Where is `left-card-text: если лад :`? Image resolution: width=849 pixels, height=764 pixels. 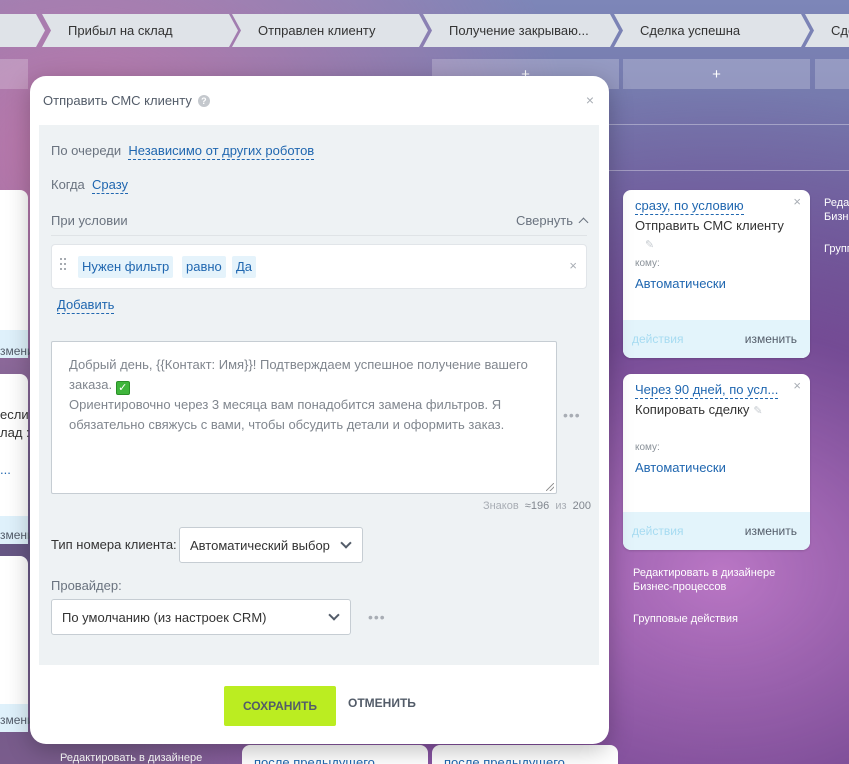
left-card-text: если лад : is located at coordinates (15, 423).